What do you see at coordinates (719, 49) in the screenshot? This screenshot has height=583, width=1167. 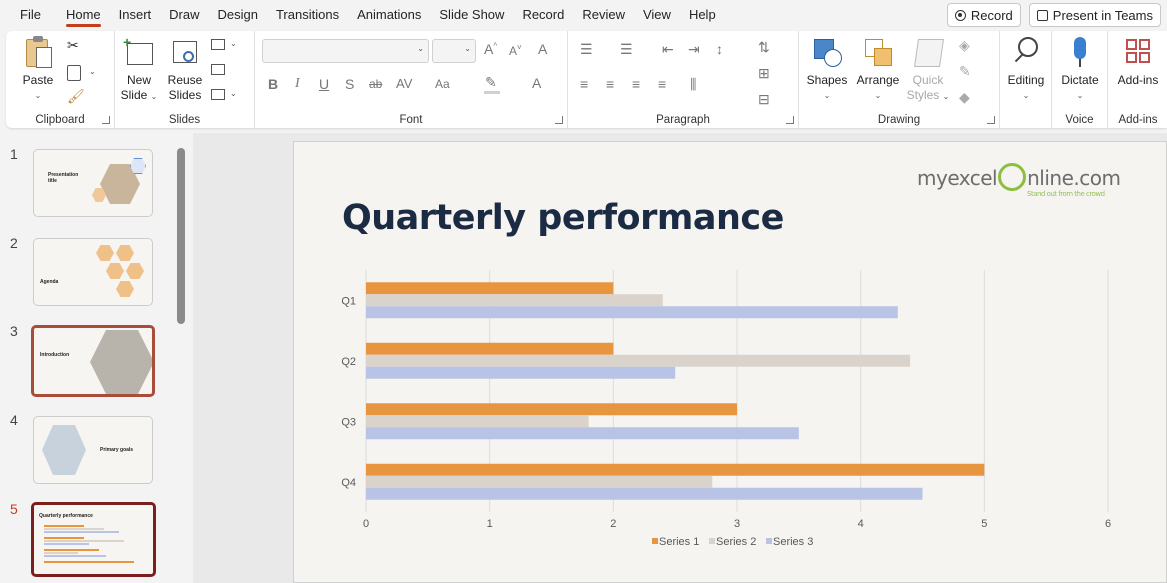 I see `line-spacing-icon: ↕` at bounding box center [719, 49].